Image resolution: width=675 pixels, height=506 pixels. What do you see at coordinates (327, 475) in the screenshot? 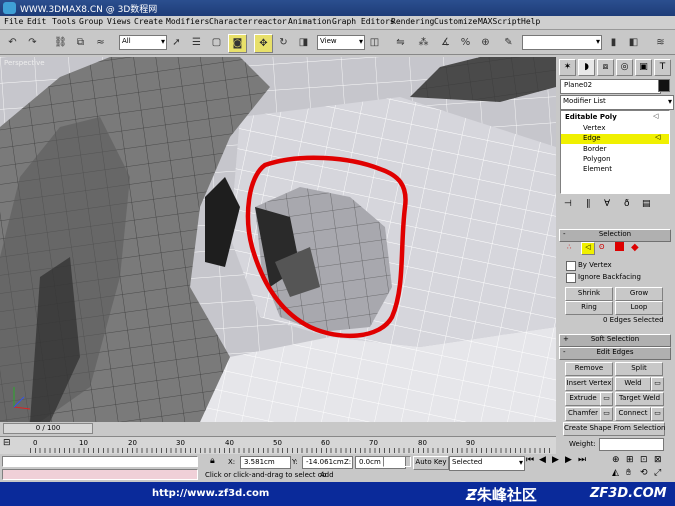
I see `add-time-tag: Add` at bounding box center [327, 475].